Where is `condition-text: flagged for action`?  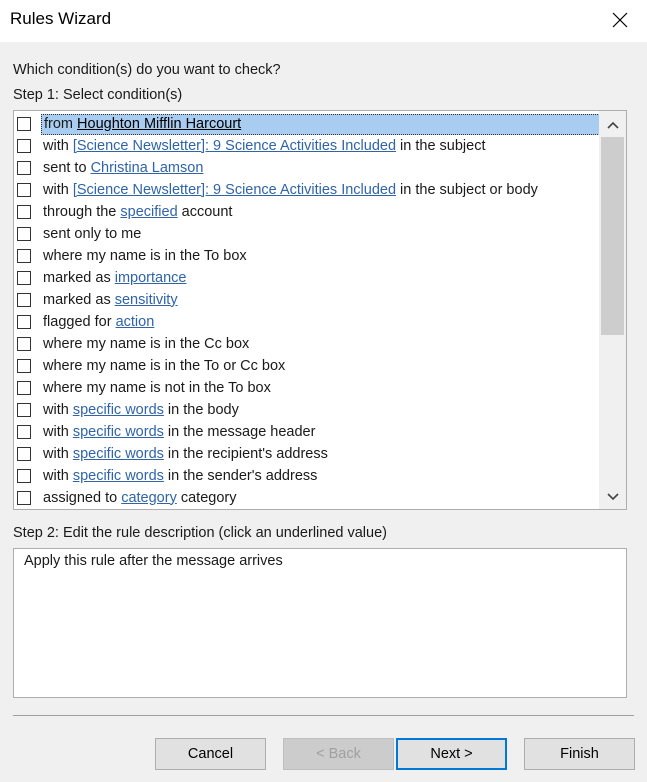 condition-text: flagged for action is located at coordinates (98, 322).